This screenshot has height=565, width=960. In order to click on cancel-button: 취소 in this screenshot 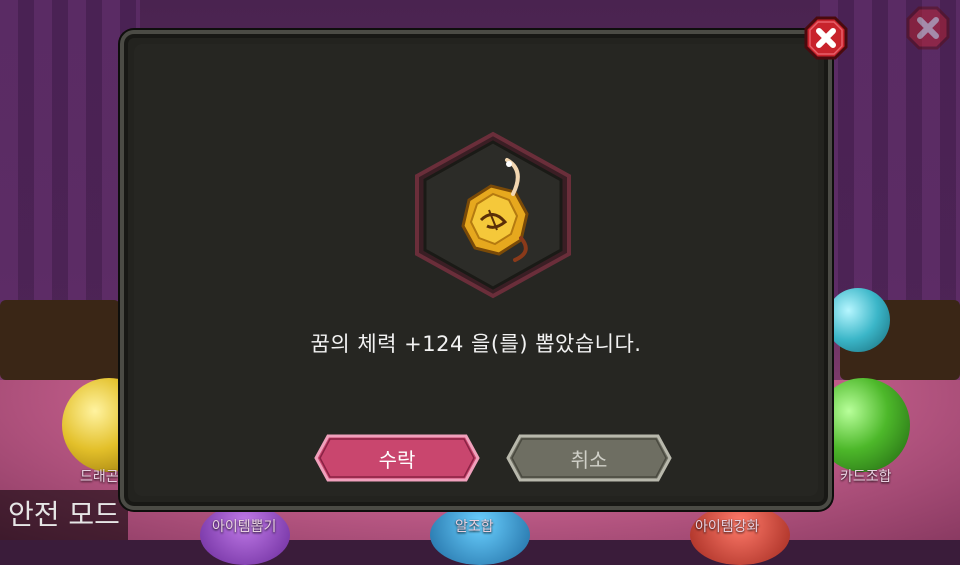, I will do `click(589, 458)`.